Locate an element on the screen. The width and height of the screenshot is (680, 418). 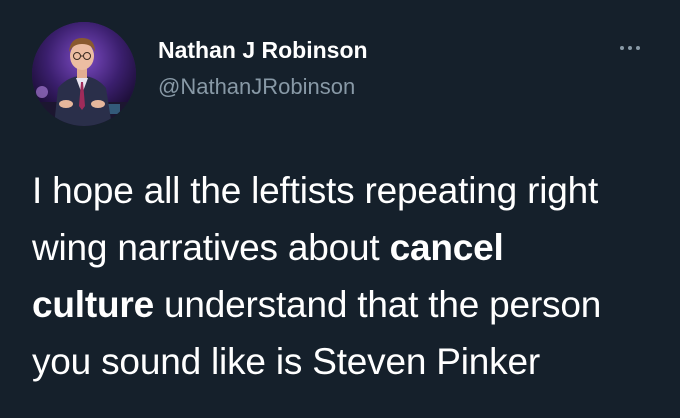
text-segment: understand that the person is located at coordinates (377, 304).